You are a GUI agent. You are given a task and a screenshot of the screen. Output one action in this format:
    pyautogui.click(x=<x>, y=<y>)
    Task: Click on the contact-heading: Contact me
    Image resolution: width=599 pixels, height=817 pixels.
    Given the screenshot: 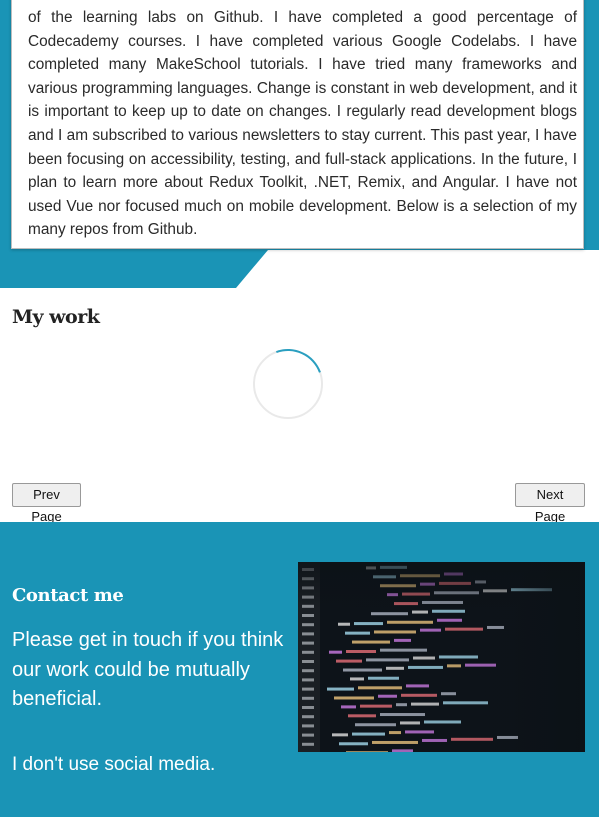 What is the action you would take?
    pyautogui.click(x=68, y=595)
    